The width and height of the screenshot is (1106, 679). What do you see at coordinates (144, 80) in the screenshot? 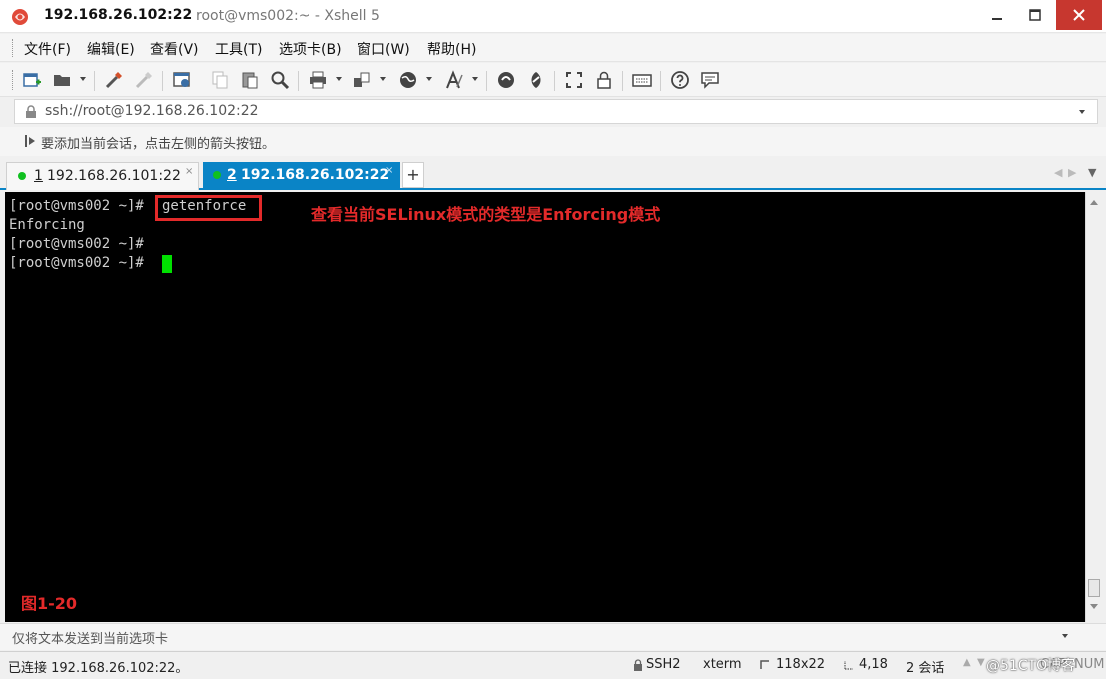
I see `disconnect-icon` at bounding box center [144, 80].